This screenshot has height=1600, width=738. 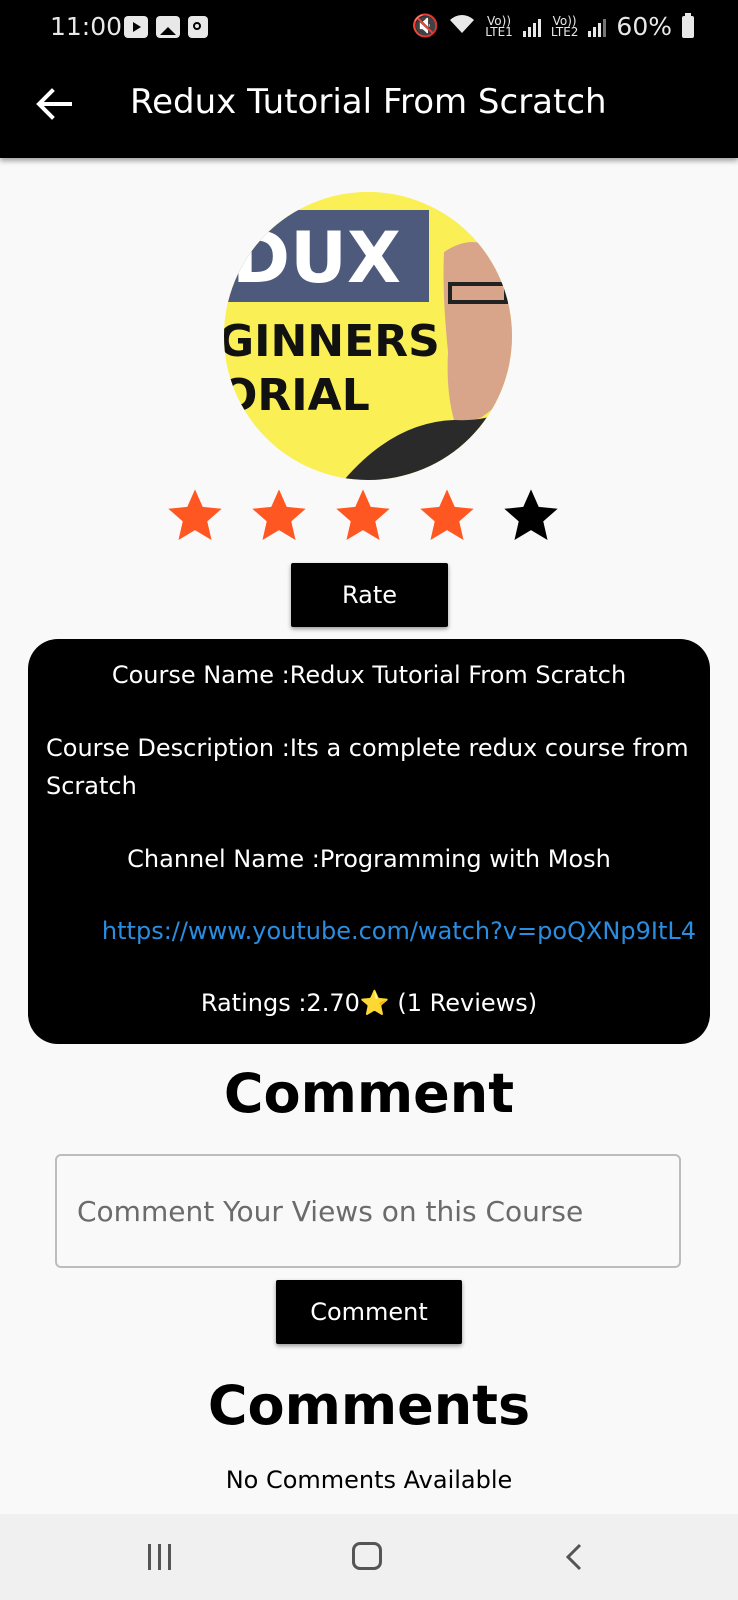 What do you see at coordinates (161, 1557) in the screenshot?
I see `recent-apps-icon` at bounding box center [161, 1557].